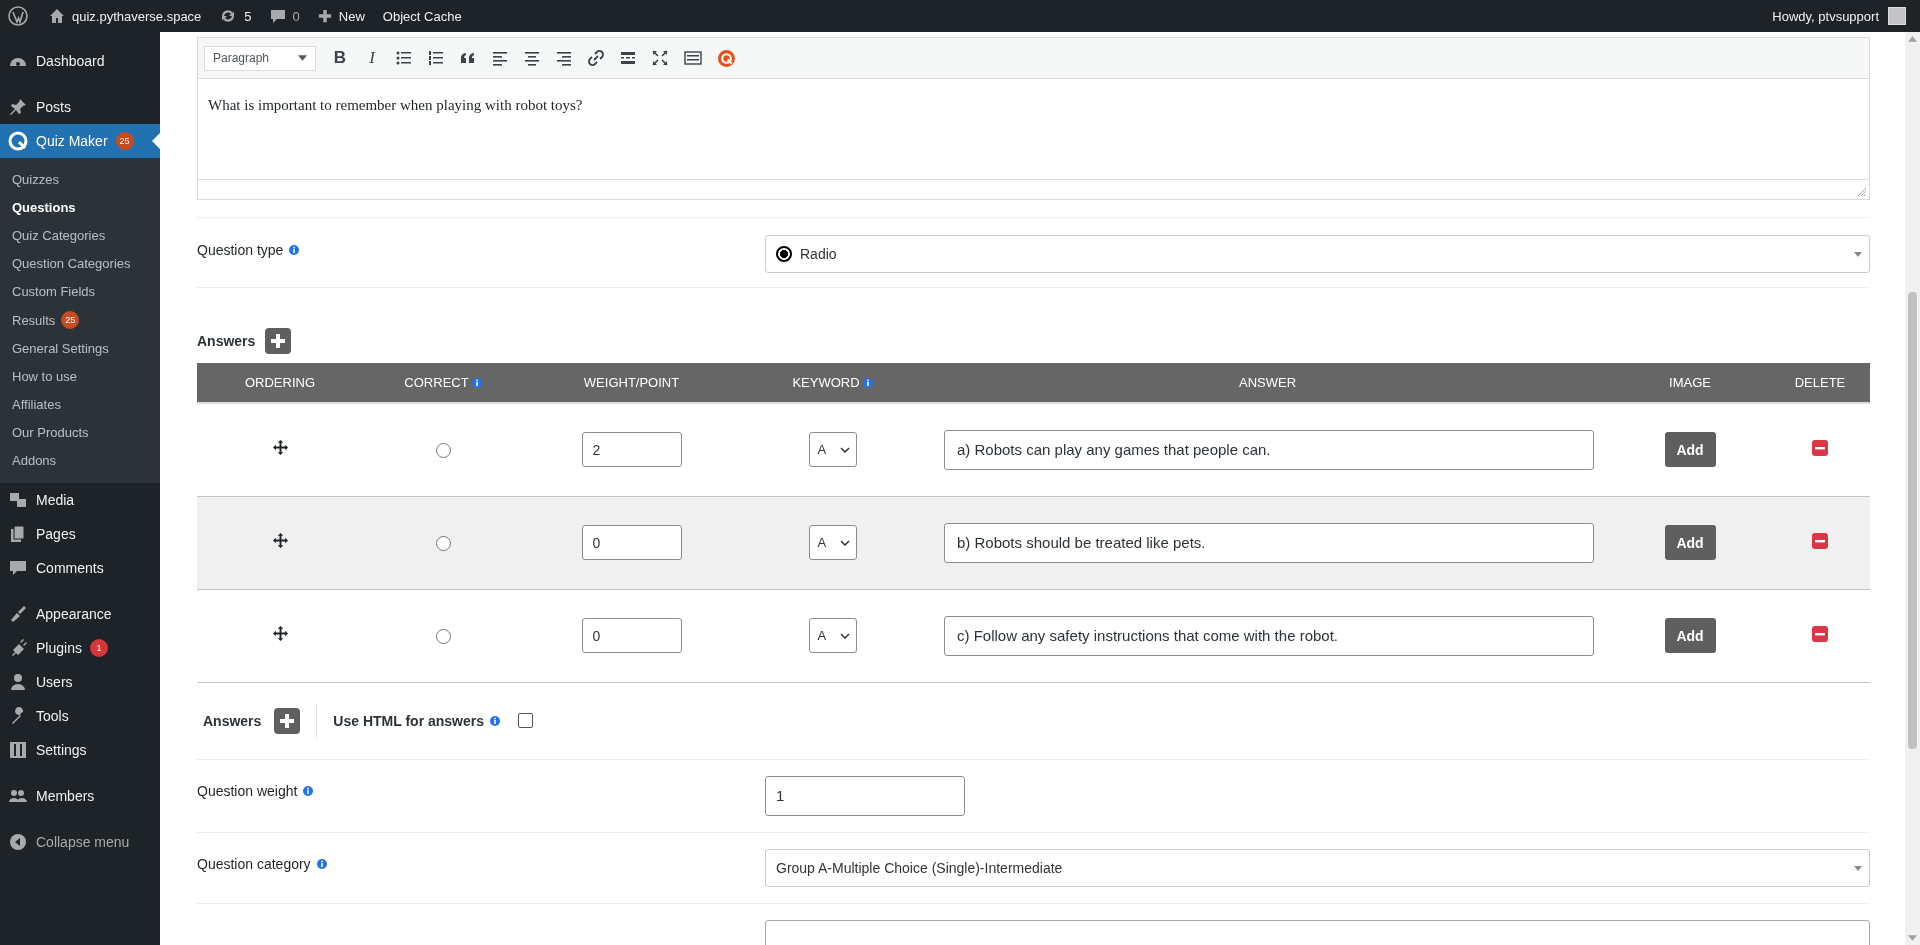  I want to click on menu-item: Appearance, so click(80, 614).